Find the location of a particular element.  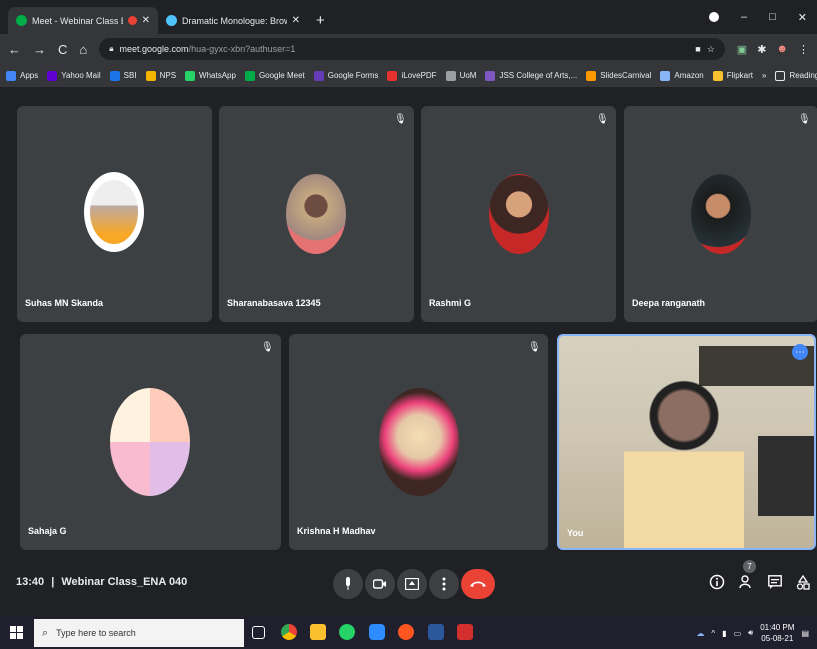

microphone-button is located at coordinates (348, 584).